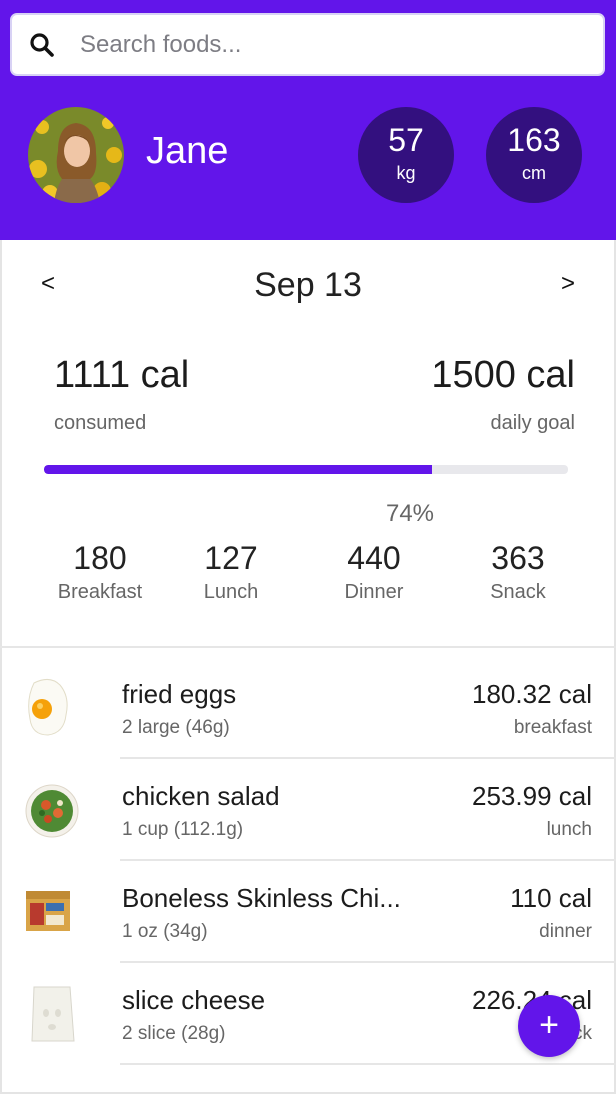 This screenshot has height=1094, width=616. Describe the element at coordinates (549, 1026) in the screenshot. I see `add-food-button: +` at that location.